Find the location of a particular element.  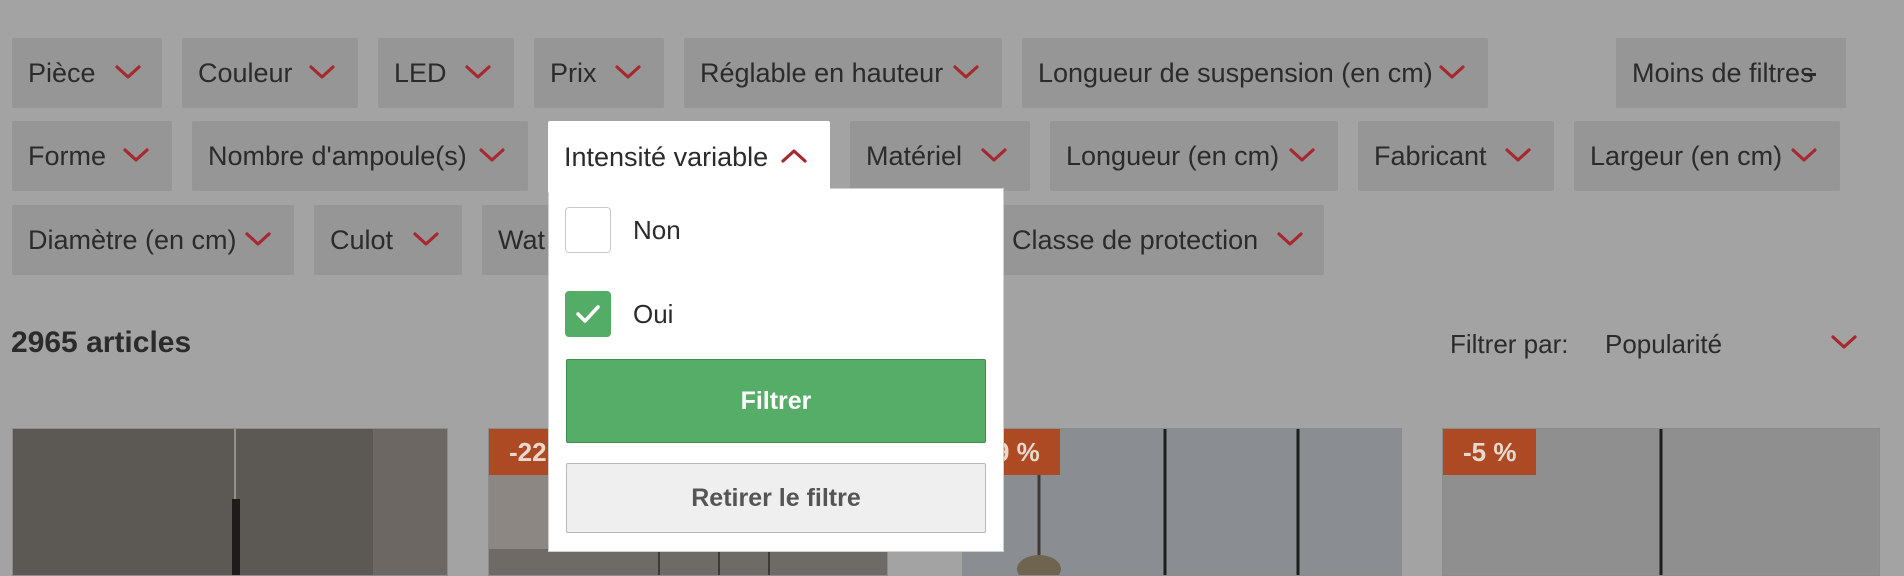

discount-badge: -5 % is located at coordinates (1490, 452).